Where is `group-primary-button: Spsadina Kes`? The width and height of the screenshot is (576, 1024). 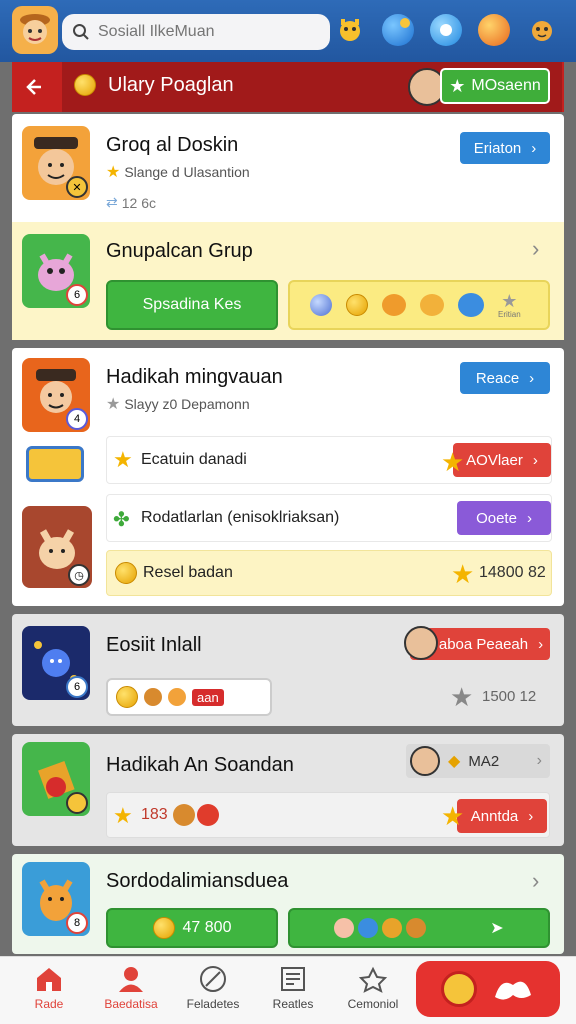 group-primary-button: Spsadina Kes is located at coordinates (192, 305).